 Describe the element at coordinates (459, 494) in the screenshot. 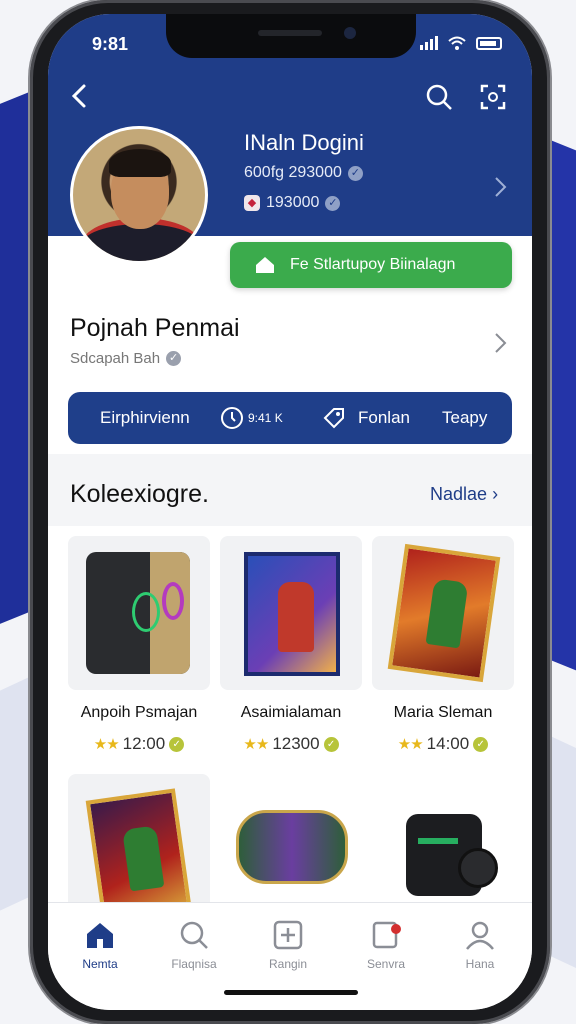

I see `collection-link-label: Nadlae` at that location.